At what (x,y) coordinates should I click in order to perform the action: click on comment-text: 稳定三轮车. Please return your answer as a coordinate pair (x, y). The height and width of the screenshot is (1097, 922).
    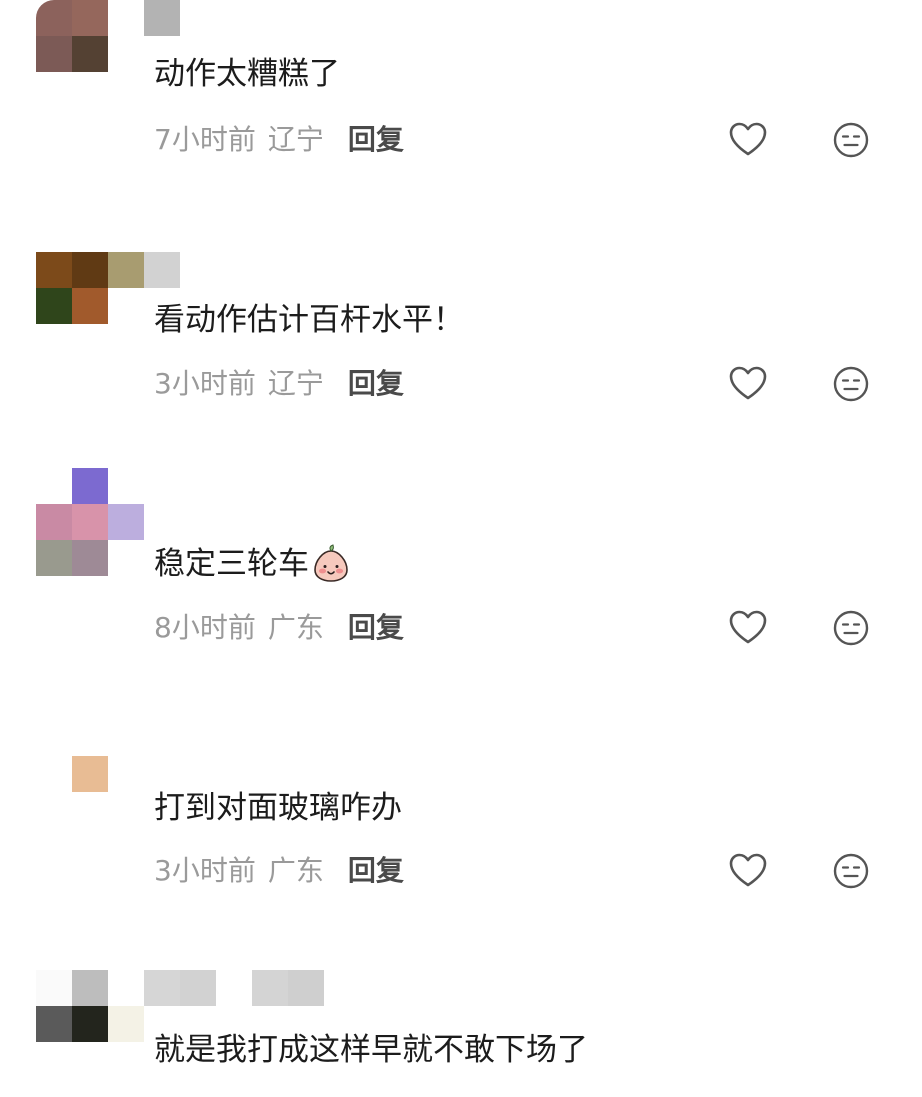
    Looking at the image, I should click on (252, 564).